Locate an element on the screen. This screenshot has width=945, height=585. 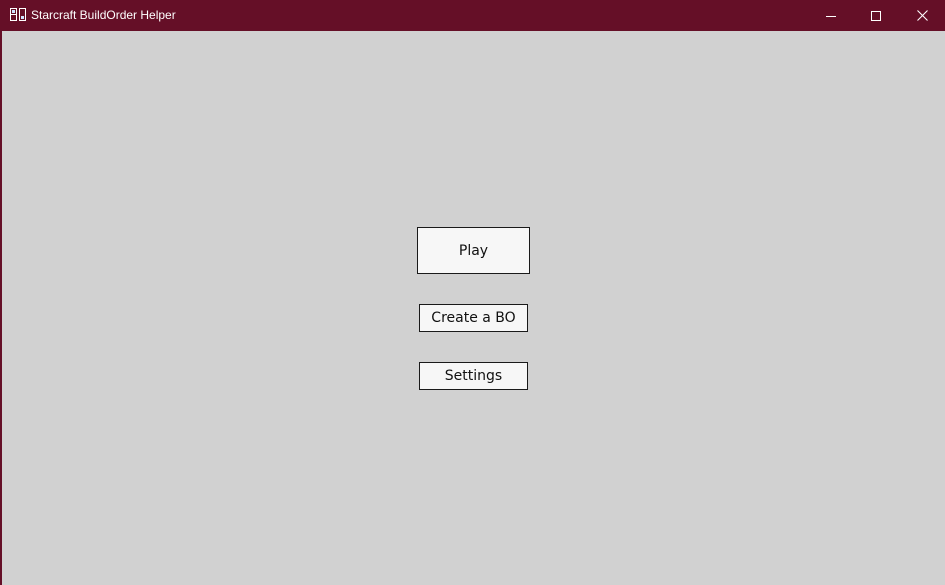
close-icon is located at coordinates (922, 15).